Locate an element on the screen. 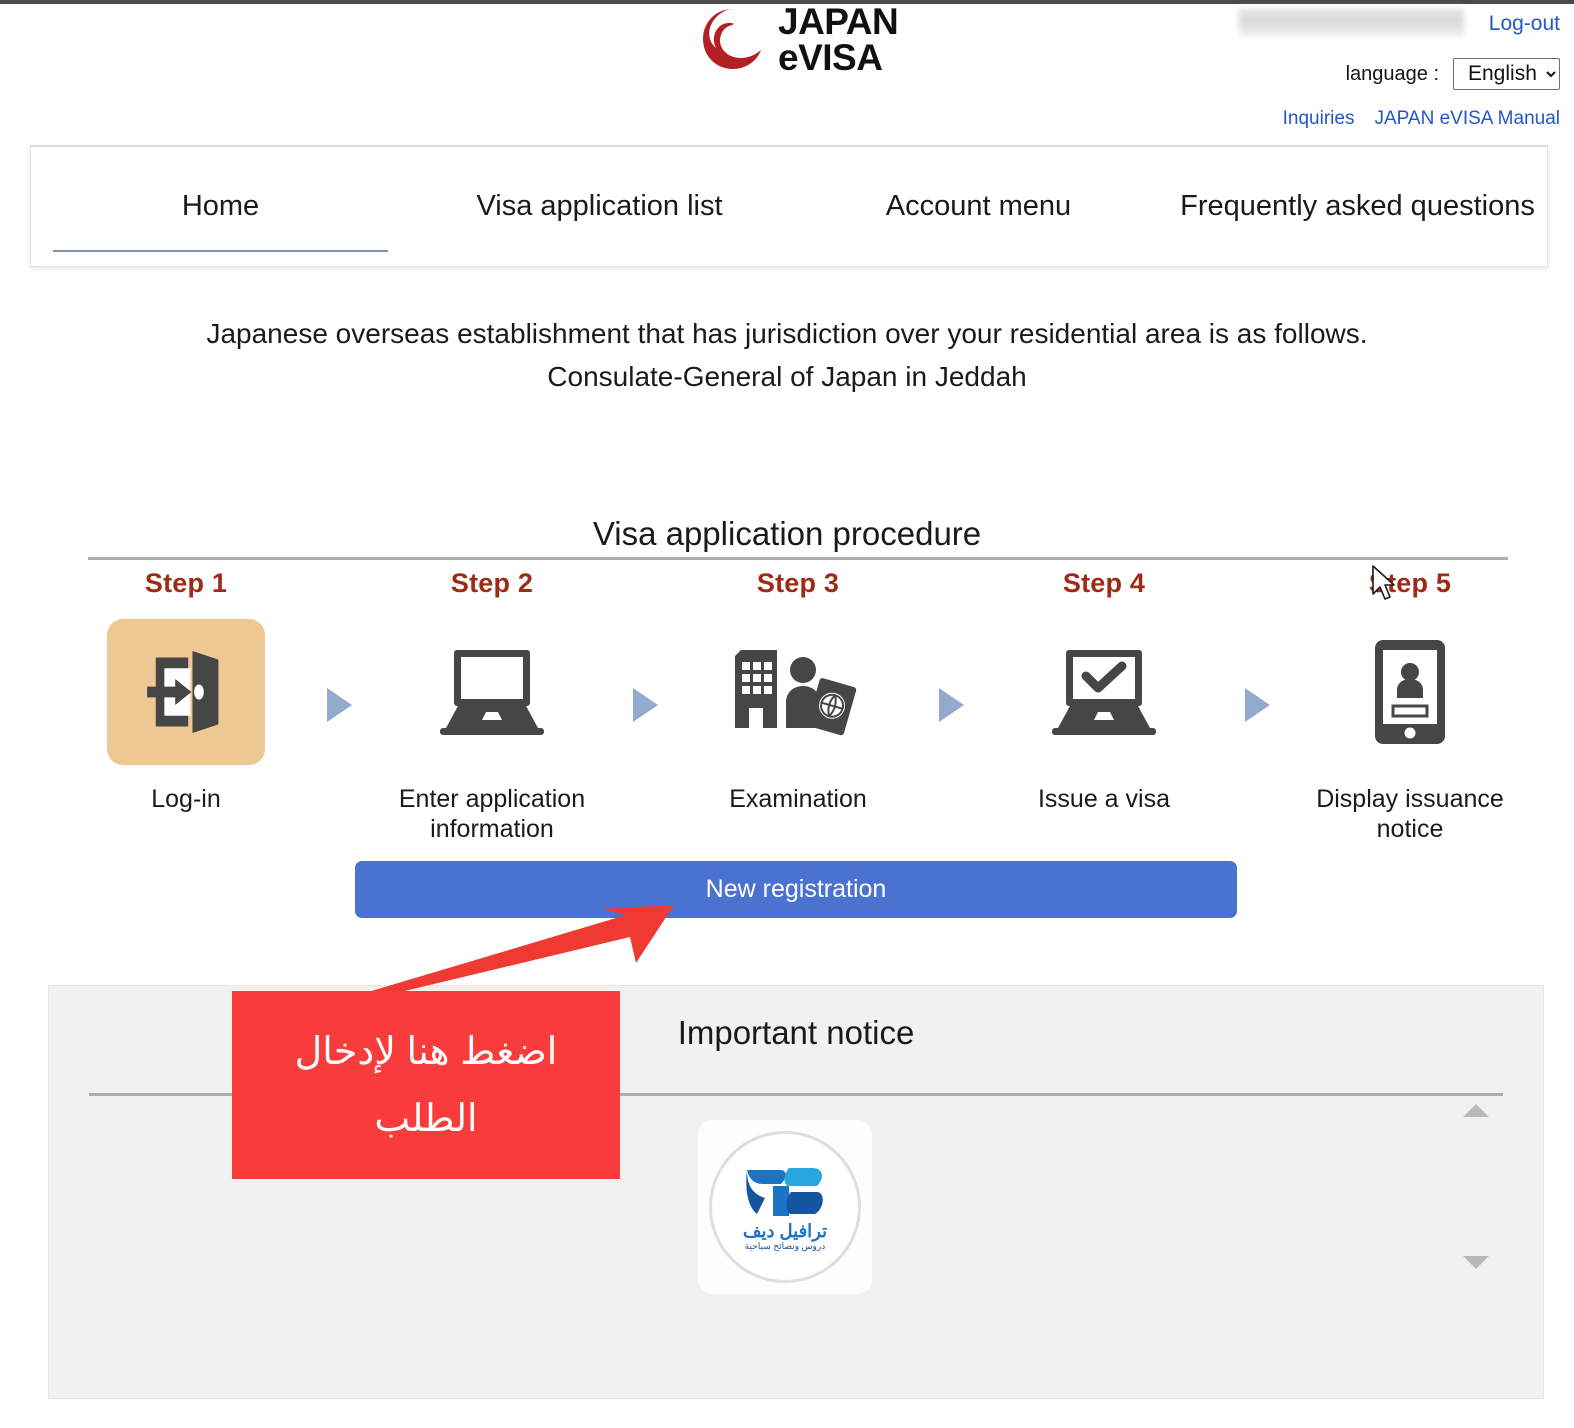 The height and width of the screenshot is (1428, 1574). step-2-icon-box is located at coordinates (492, 692).